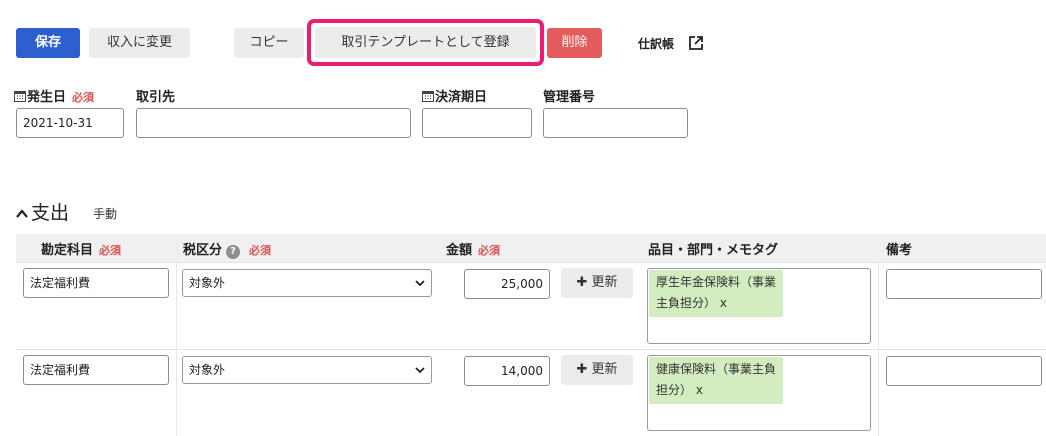 The height and width of the screenshot is (436, 1046). Describe the element at coordinates (48, 43) in the screenshot. I see `save-button: 保存` at that location.